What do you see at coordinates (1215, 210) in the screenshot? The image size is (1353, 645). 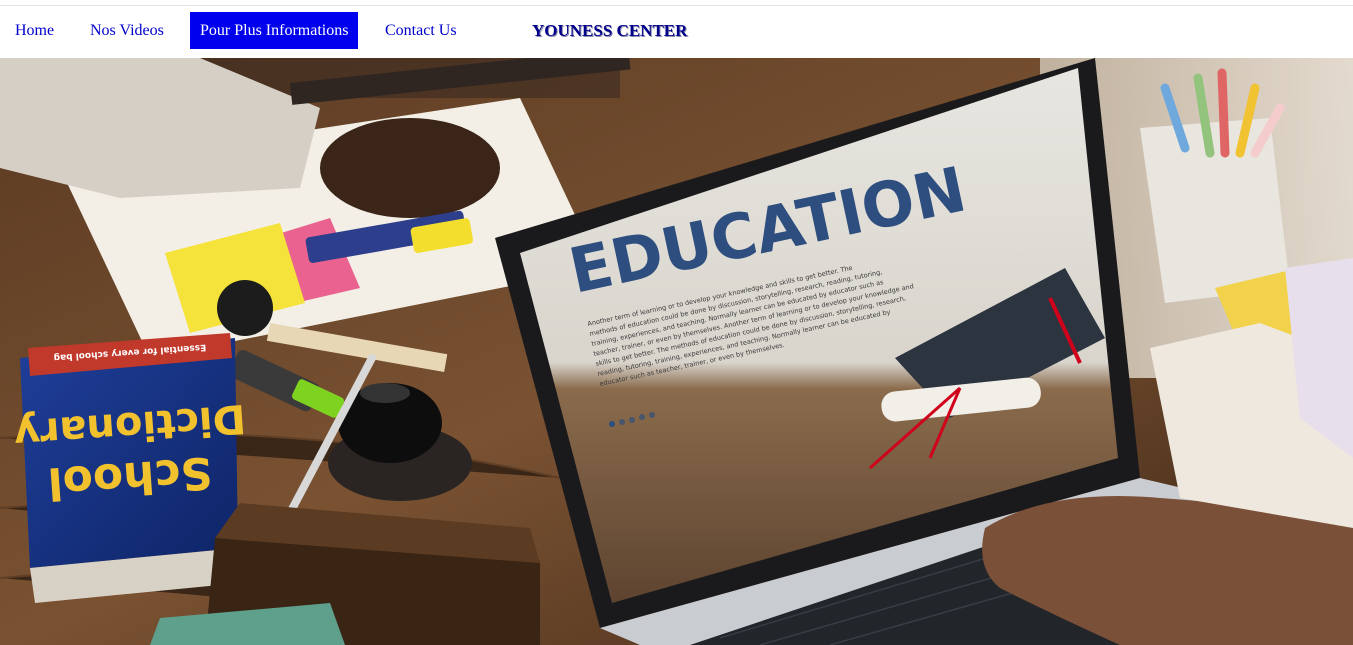 I see `pencil-cup` at bounding box center [1215, 210].